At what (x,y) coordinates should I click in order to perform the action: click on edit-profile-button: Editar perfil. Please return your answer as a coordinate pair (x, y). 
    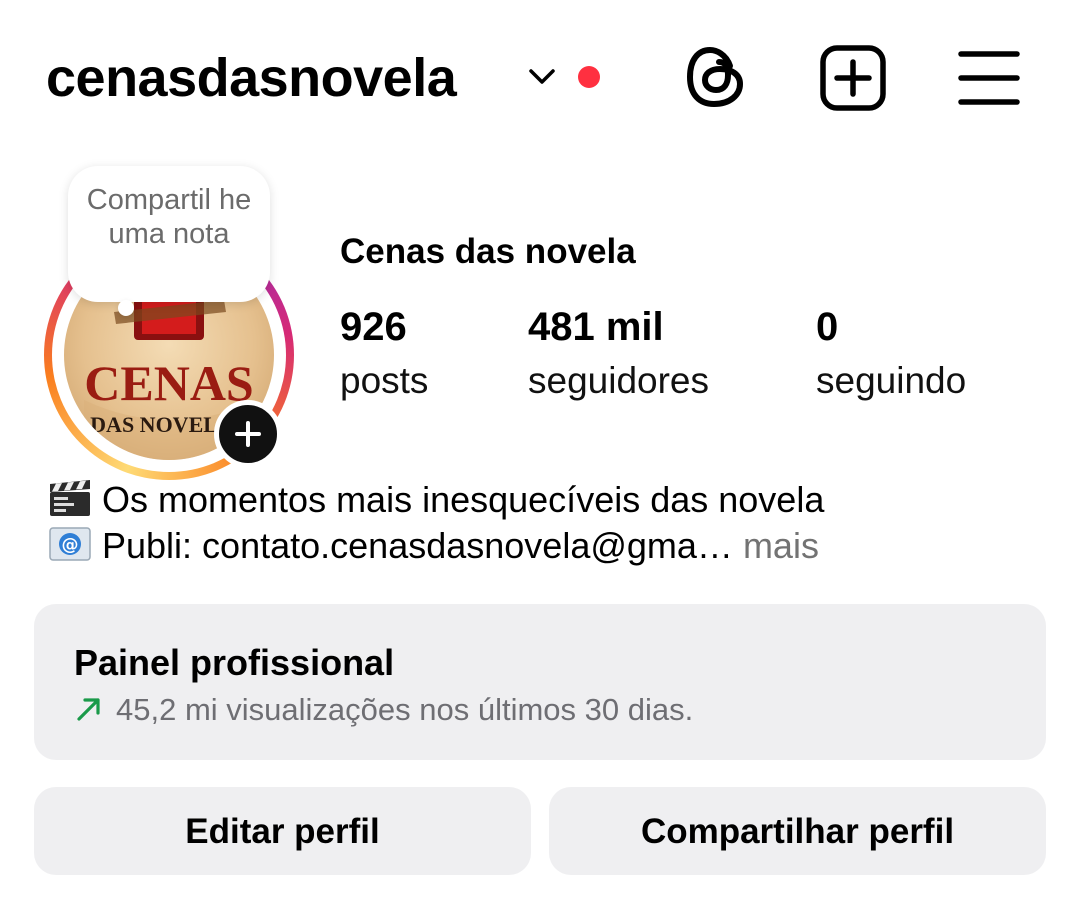
    Looking at the image, I should click on (282, 831).